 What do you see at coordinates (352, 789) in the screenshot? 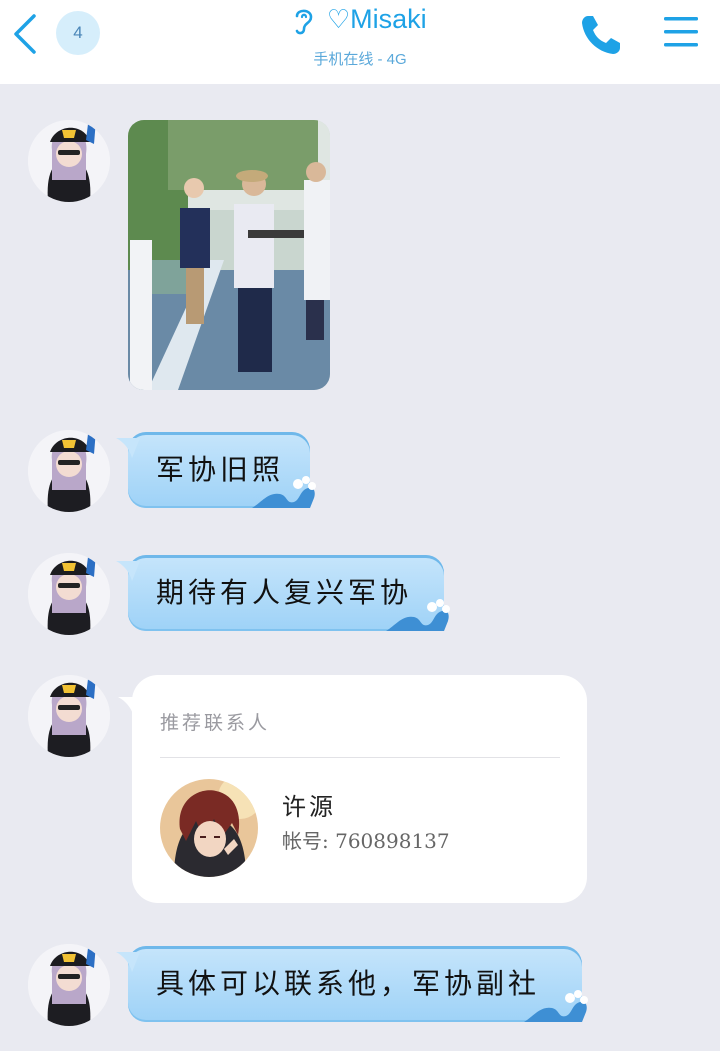
I see `contact-card: 推荐联系人 许源 帐号: 760898137` at bounding box center [352, 789].